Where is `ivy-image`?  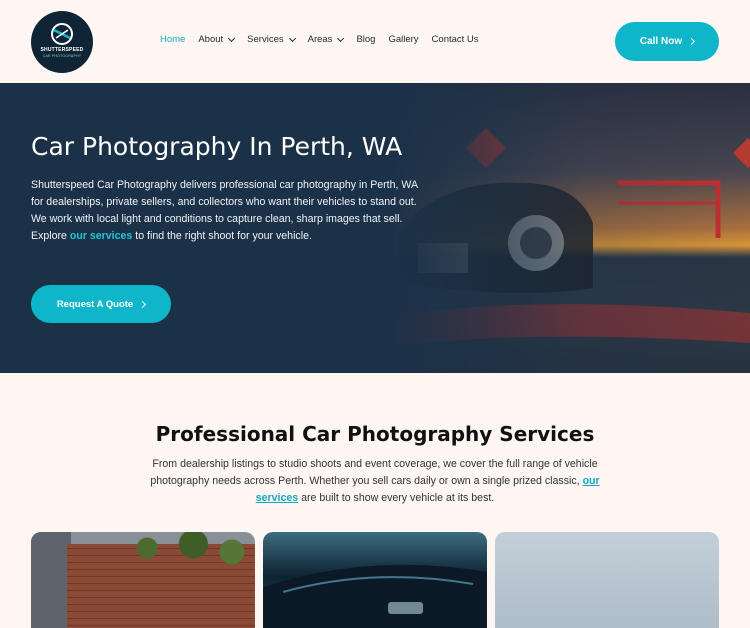 ivy-image is located at coordinates (178, 552).